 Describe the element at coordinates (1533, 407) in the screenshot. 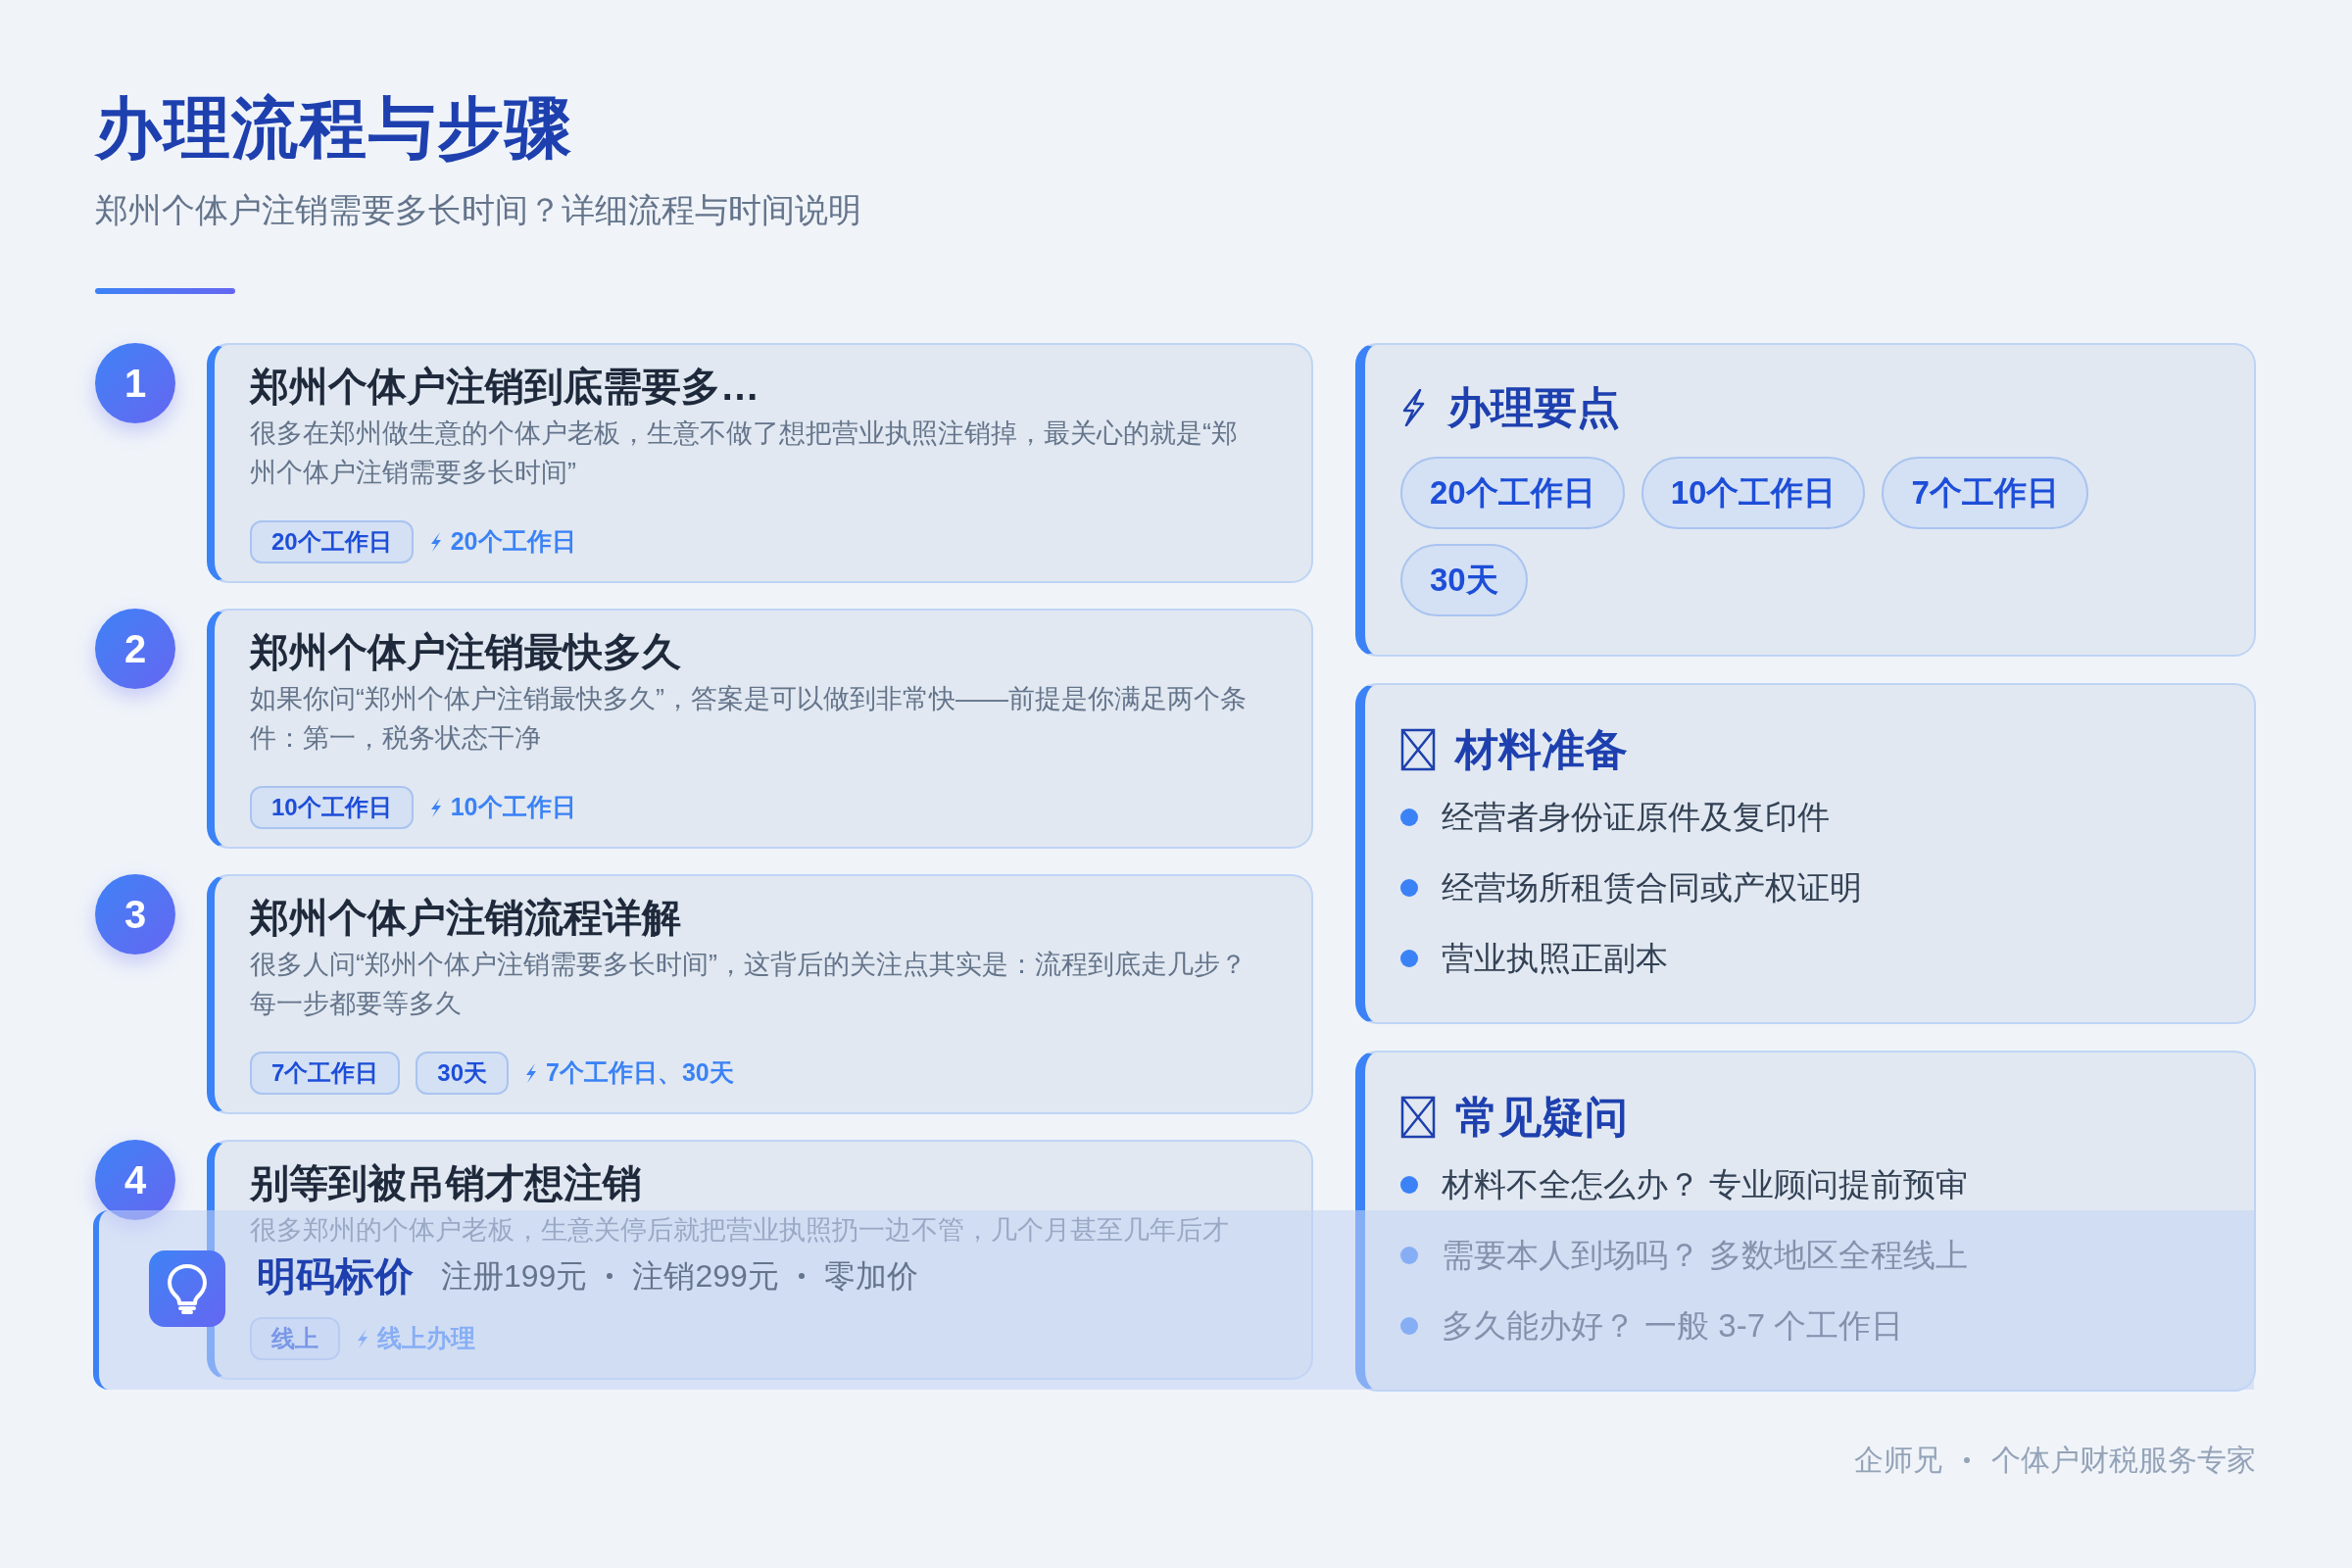

I see `card-title: 办理要点` at that location.